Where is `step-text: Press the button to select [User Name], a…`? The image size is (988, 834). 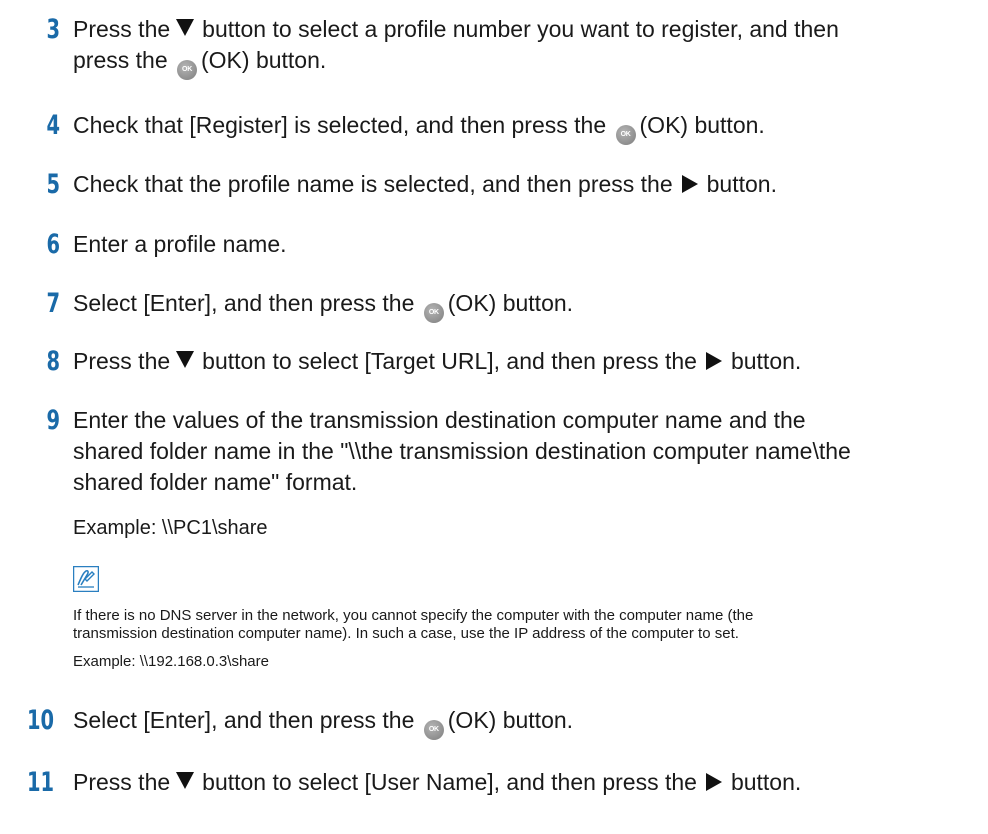
step-text: Press the button to select [User Name], a… is located at coordinates (437, 782).